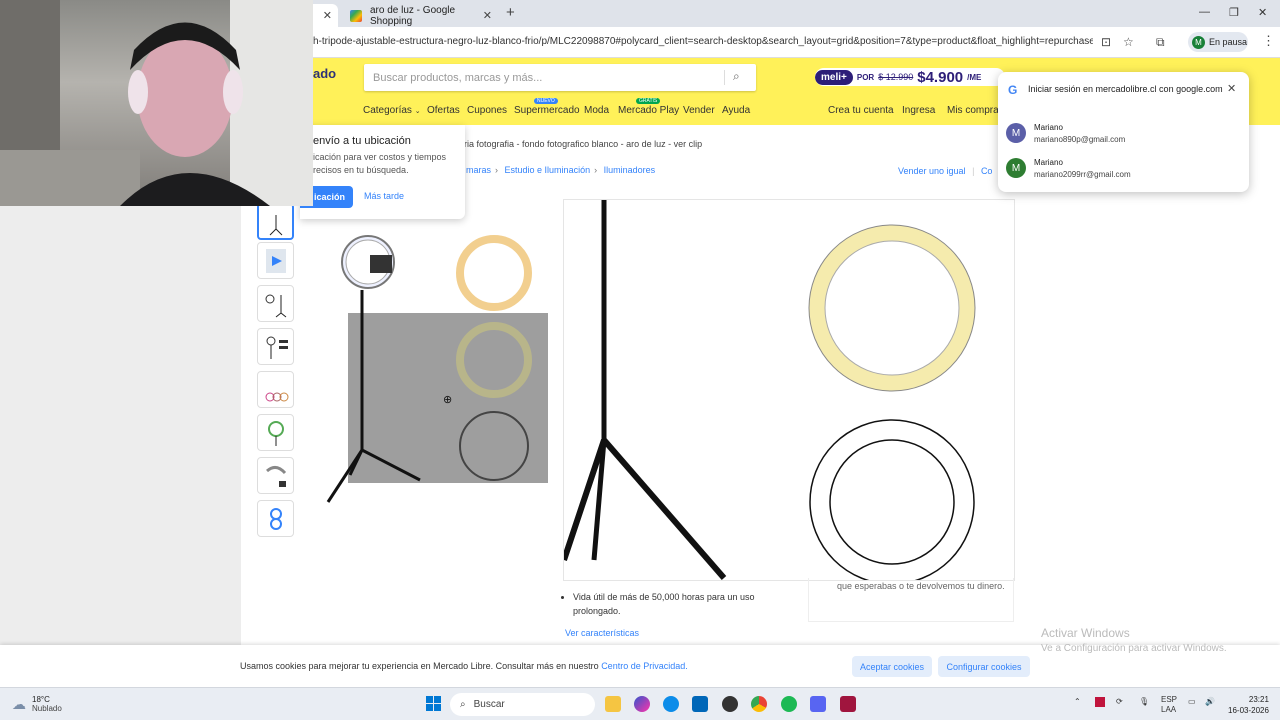  I want to click on nav-mis-compras: Mis compras, so click(975, 110).